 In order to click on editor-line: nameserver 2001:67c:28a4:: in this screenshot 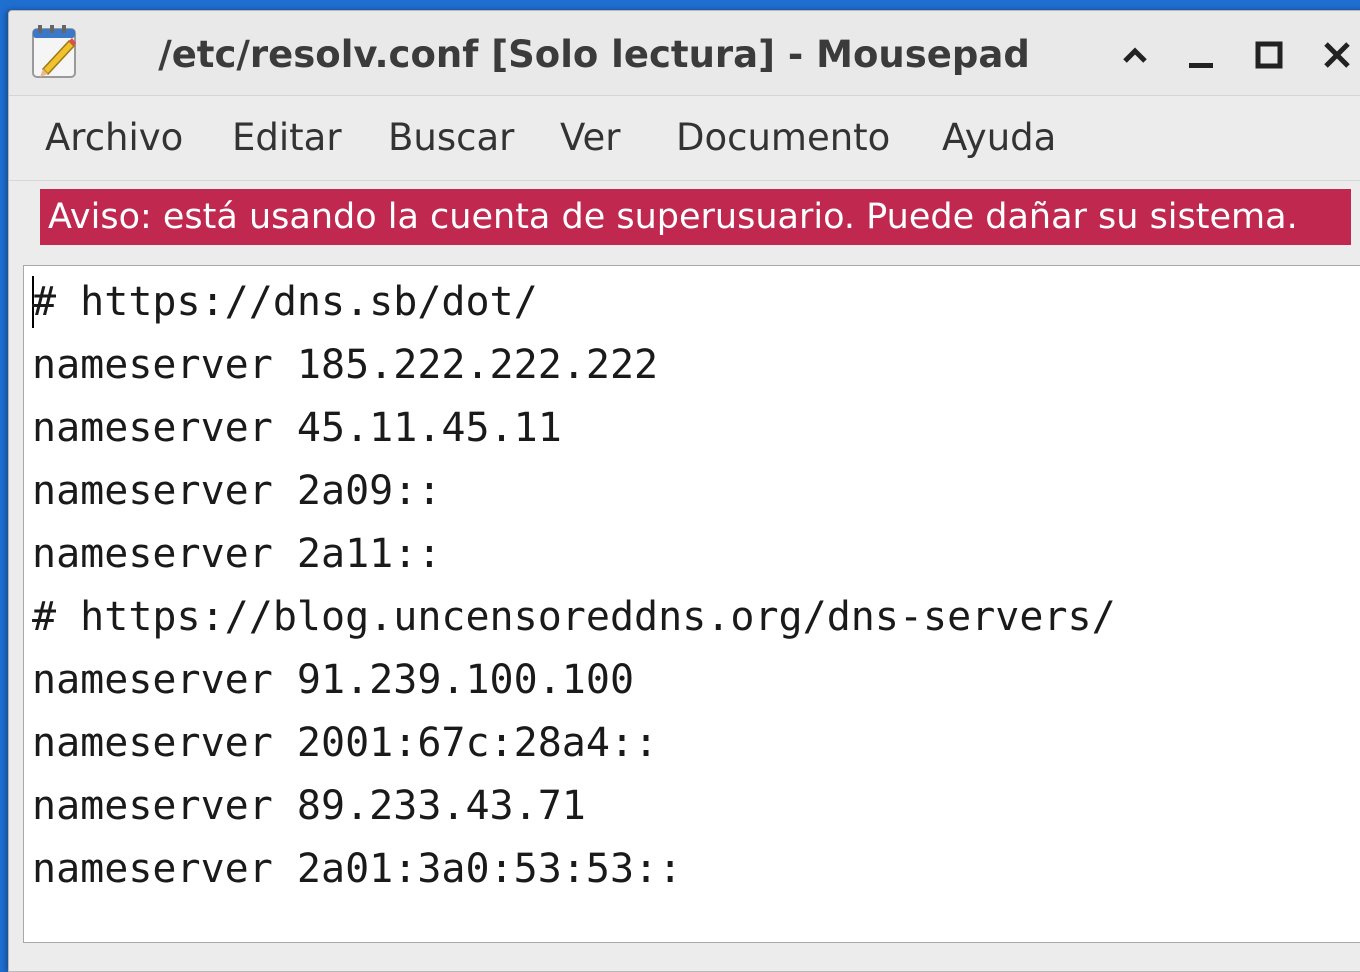, I will do `click(345, 743)`.